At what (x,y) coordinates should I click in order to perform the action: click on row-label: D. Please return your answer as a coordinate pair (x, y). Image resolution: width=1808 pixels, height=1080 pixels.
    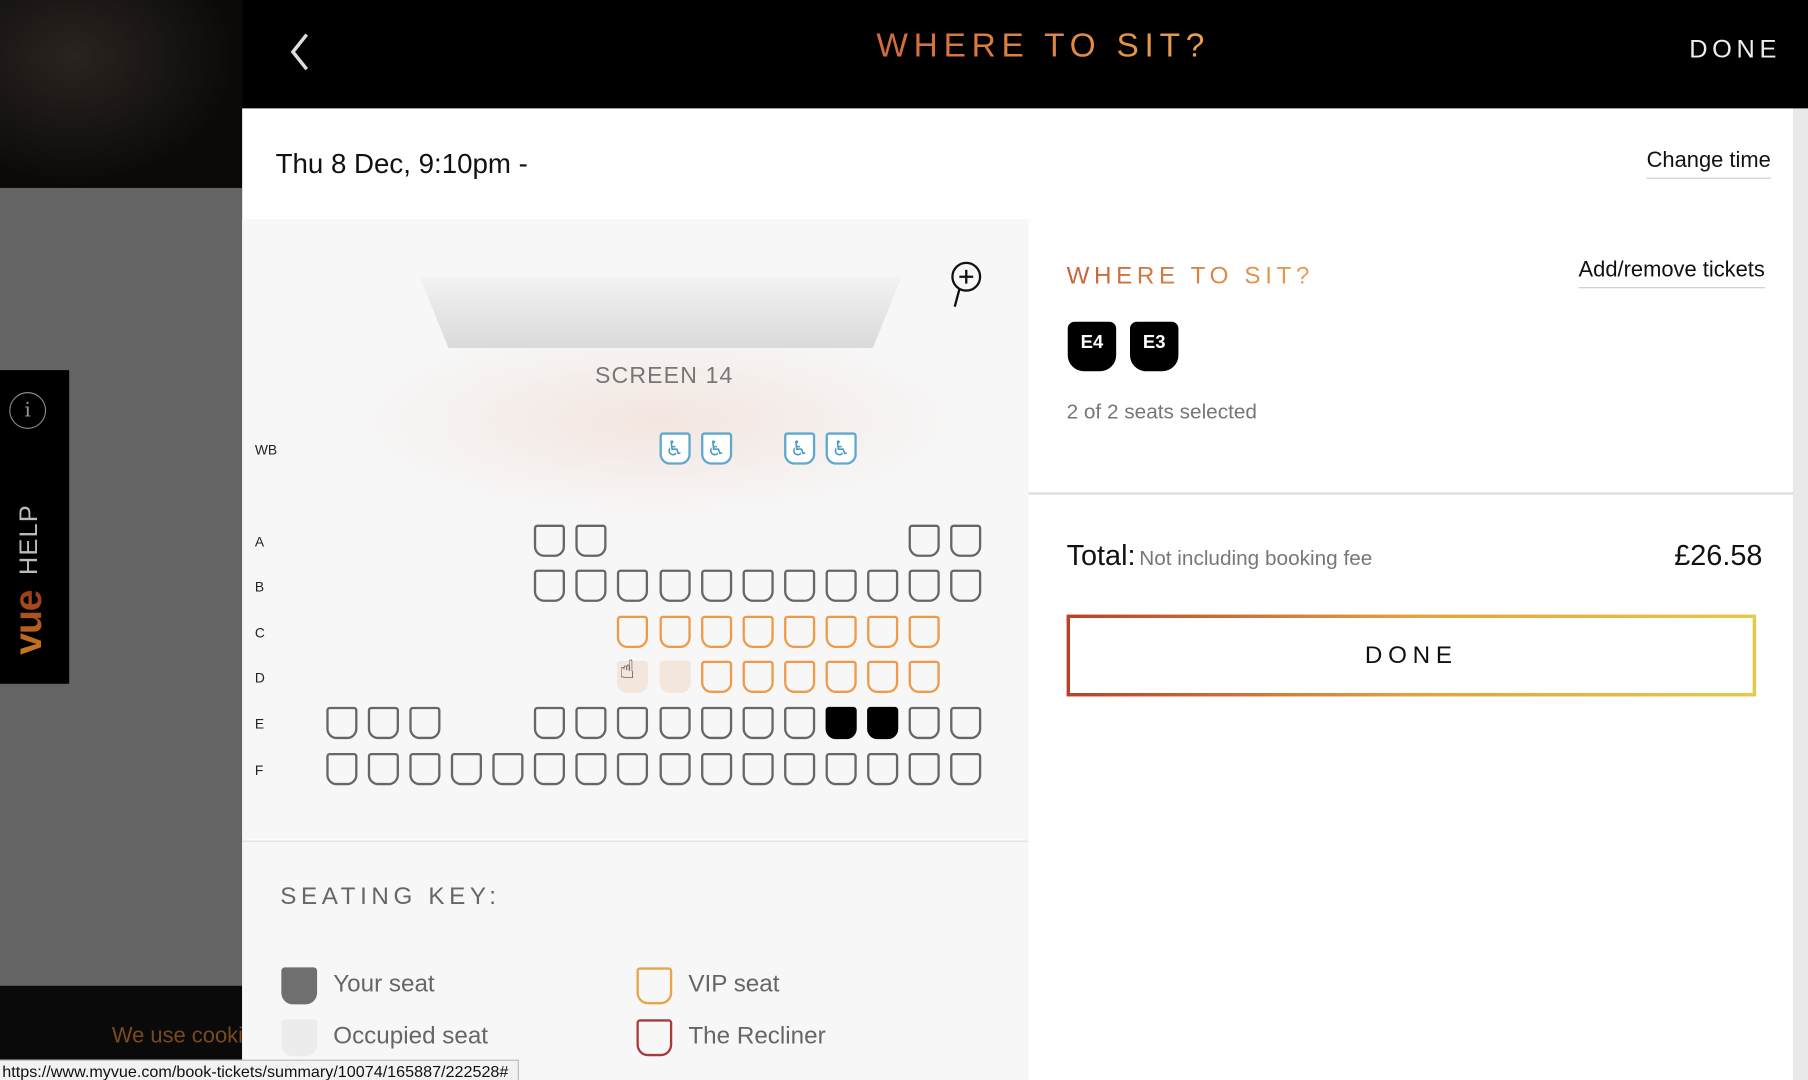
    Looking at the image, I should click on (259, 678).